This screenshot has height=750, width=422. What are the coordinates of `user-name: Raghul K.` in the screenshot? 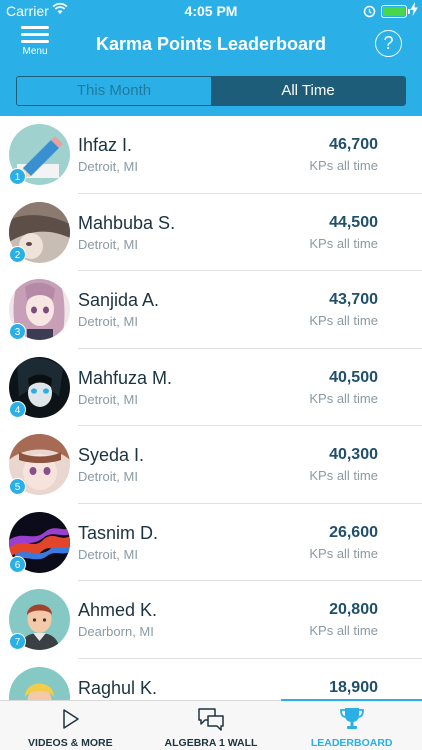 It's located at (118, 687).